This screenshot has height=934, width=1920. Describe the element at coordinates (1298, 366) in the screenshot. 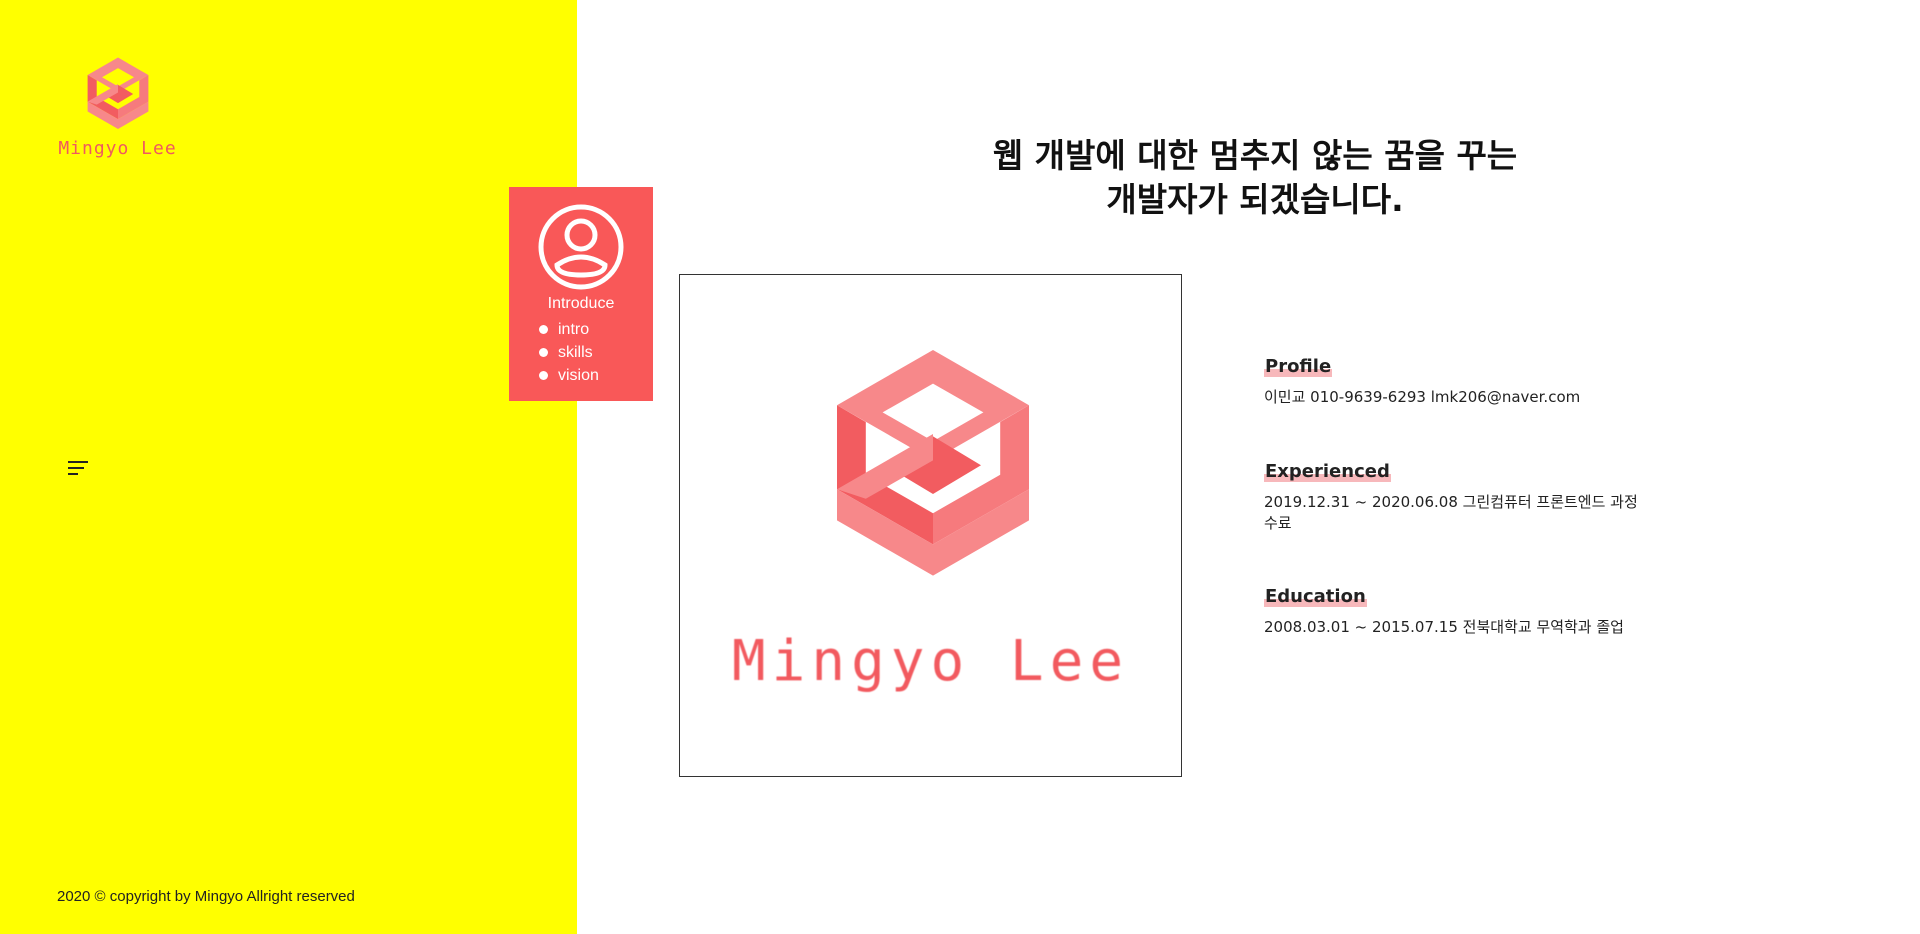

I see `profile-title: Profile` at that location.